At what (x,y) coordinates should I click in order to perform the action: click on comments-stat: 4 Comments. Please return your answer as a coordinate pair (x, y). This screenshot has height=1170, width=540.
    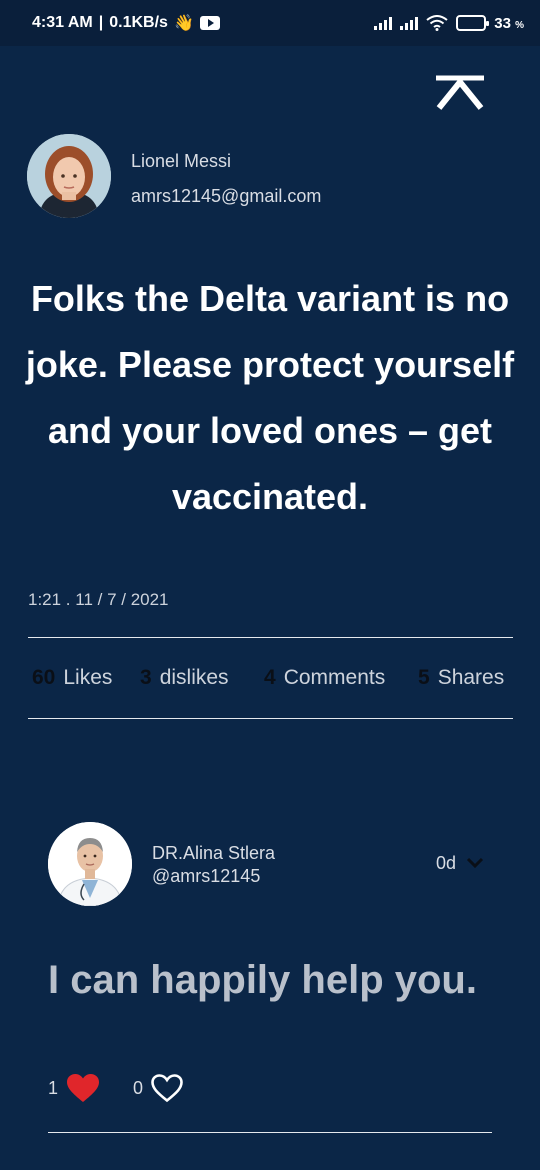
    Looking at the image, I should click on (324, 678).